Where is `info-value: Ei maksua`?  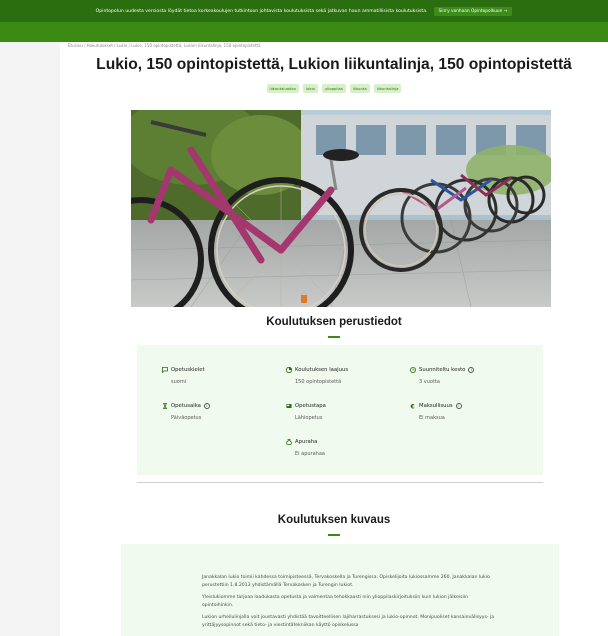 info-value: Ei maksua is located at coordinates (432, 418).